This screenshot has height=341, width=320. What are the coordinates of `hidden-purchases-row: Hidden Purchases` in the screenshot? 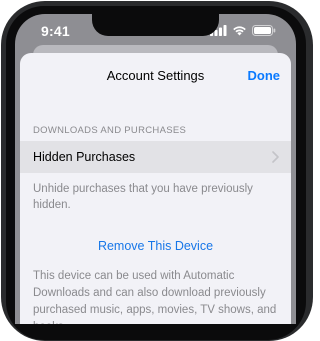 It's located at (155, 157).